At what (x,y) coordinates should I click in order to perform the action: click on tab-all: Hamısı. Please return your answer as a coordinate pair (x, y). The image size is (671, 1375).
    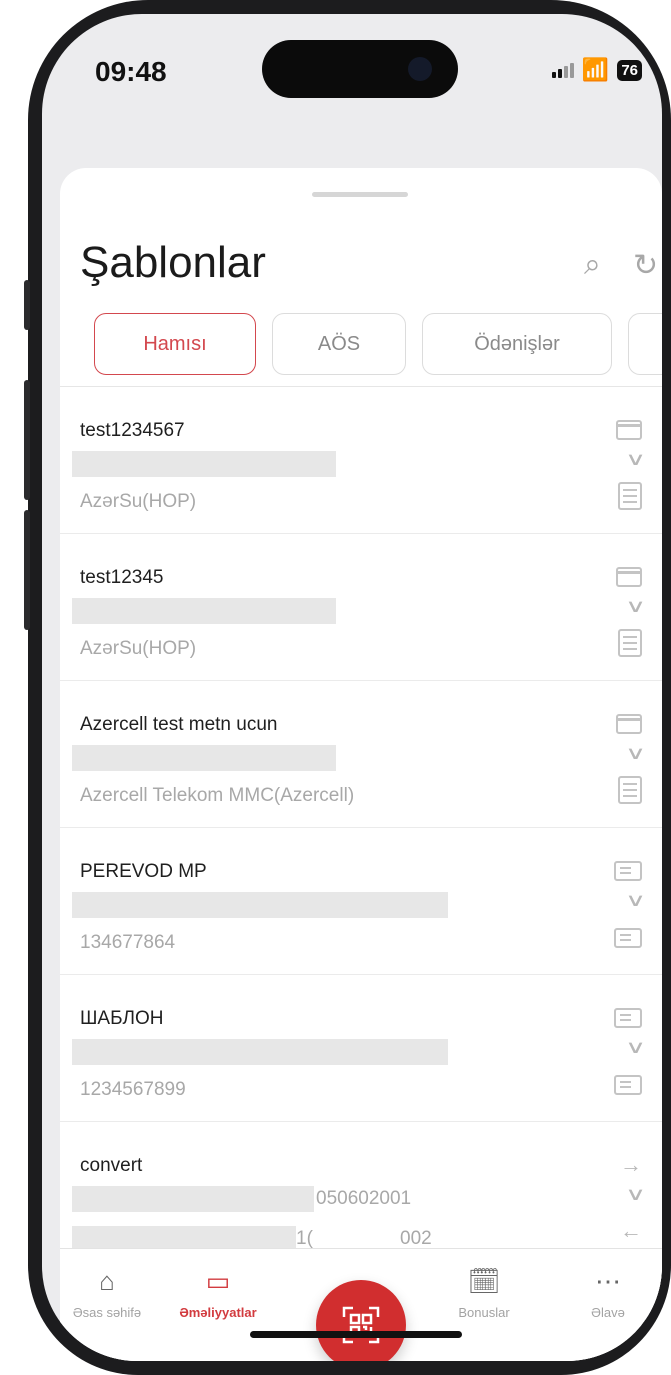
    Looking at the image, I should click on (175, 344).